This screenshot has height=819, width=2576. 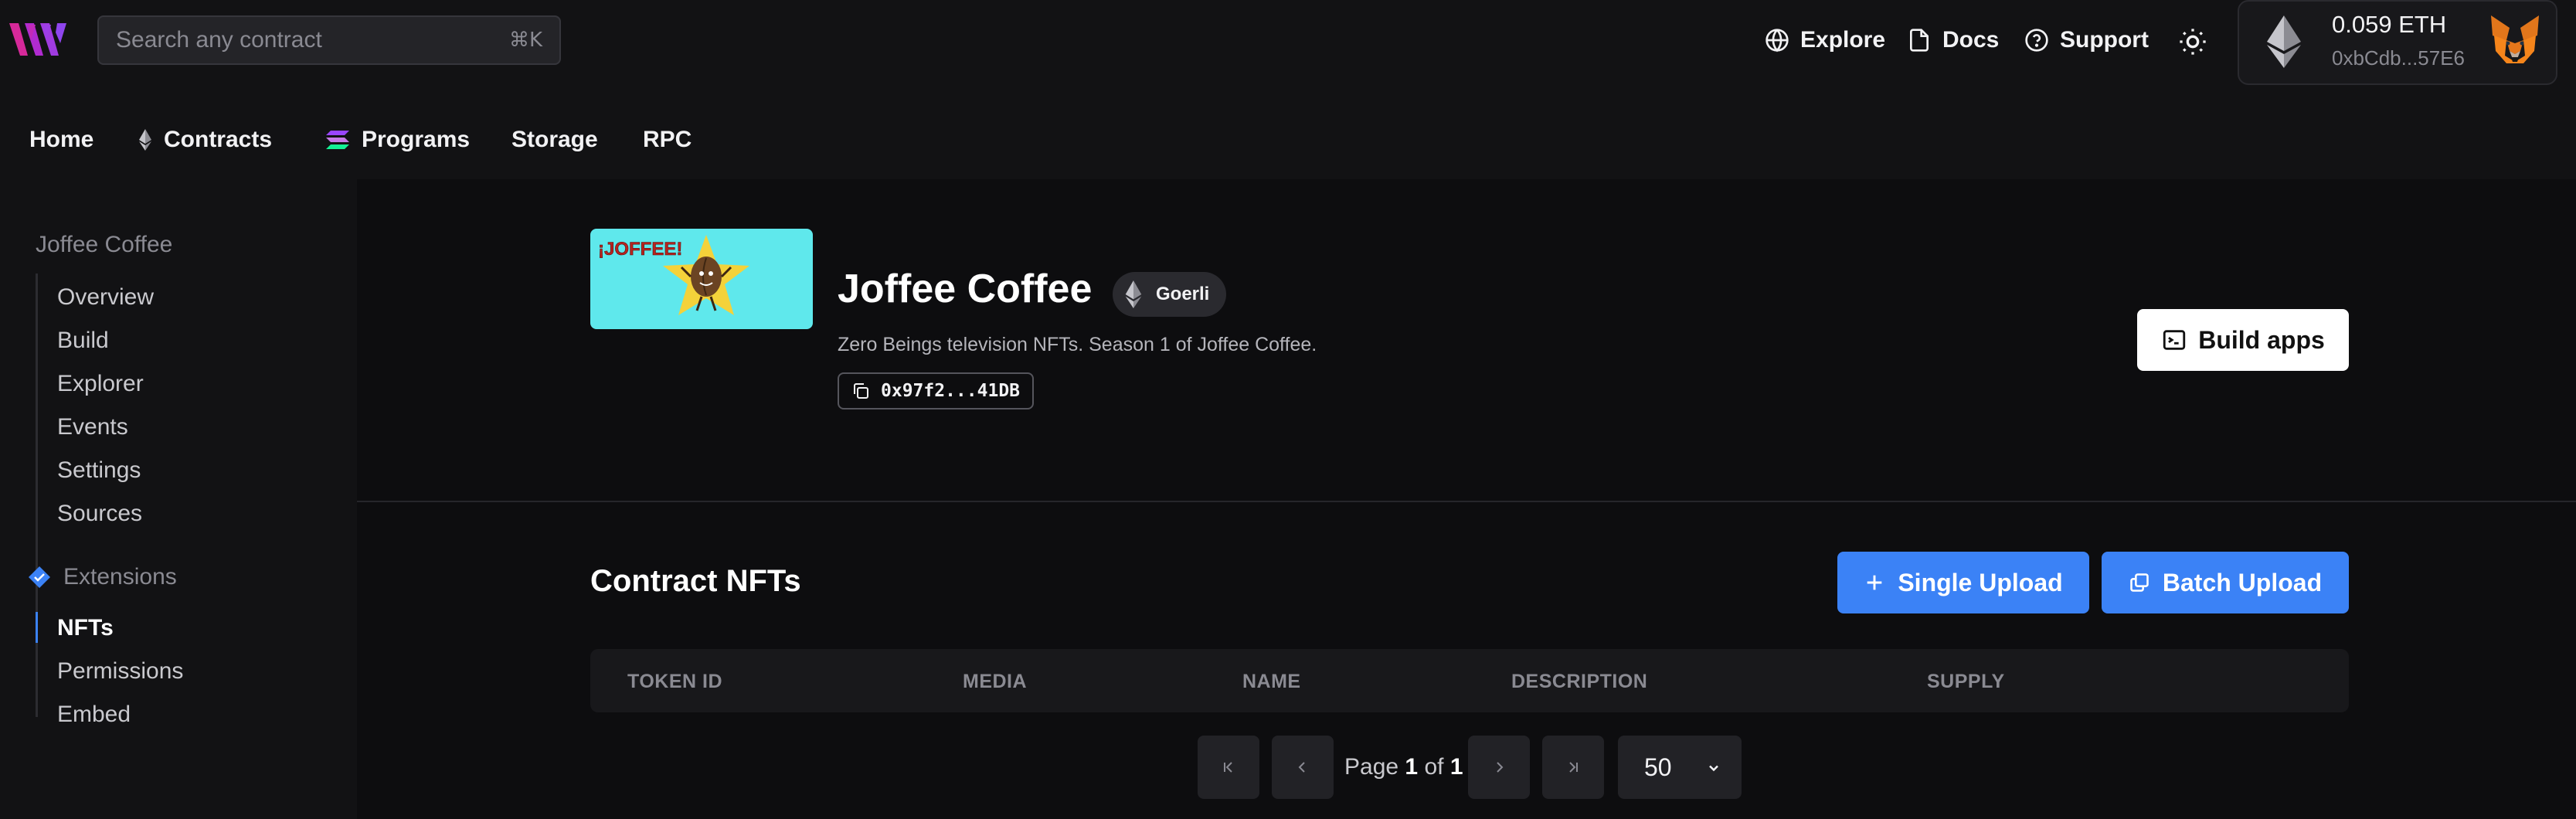 I want to click on sidebar-item-overview: Overview, so click(x=105, y=297).